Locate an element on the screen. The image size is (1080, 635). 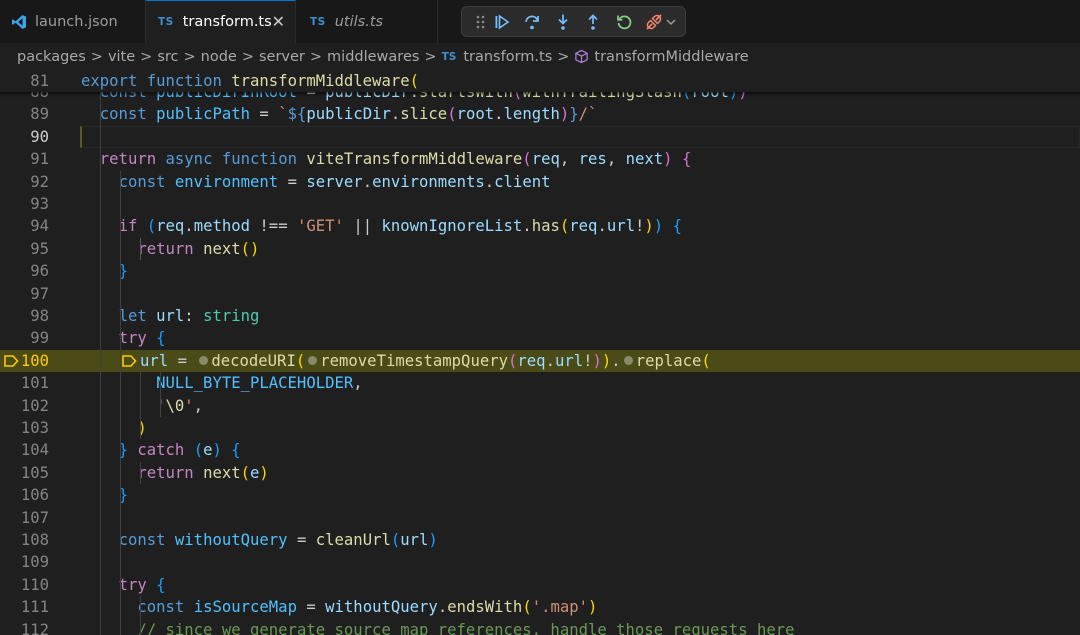
code-line: 93 is located at coordinates (540, 204).